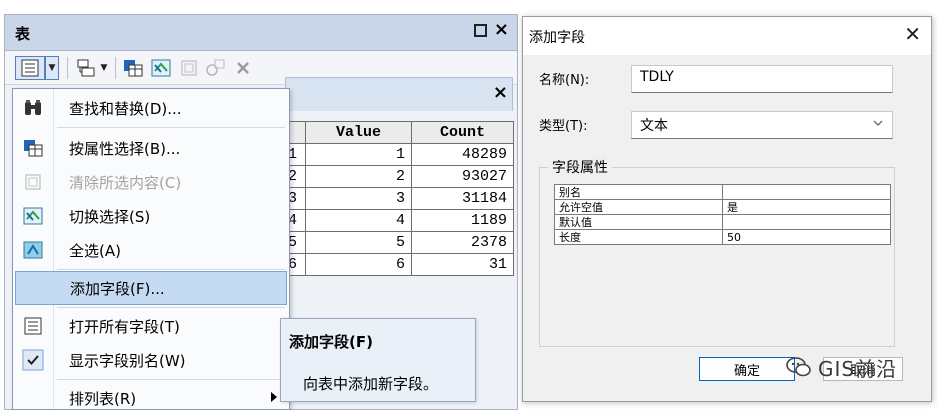 The image size is (938, 410). What do you see at coordinates (30, 68) in the screenshot?
I see `table-options-button` at bounding box center [30, 68].